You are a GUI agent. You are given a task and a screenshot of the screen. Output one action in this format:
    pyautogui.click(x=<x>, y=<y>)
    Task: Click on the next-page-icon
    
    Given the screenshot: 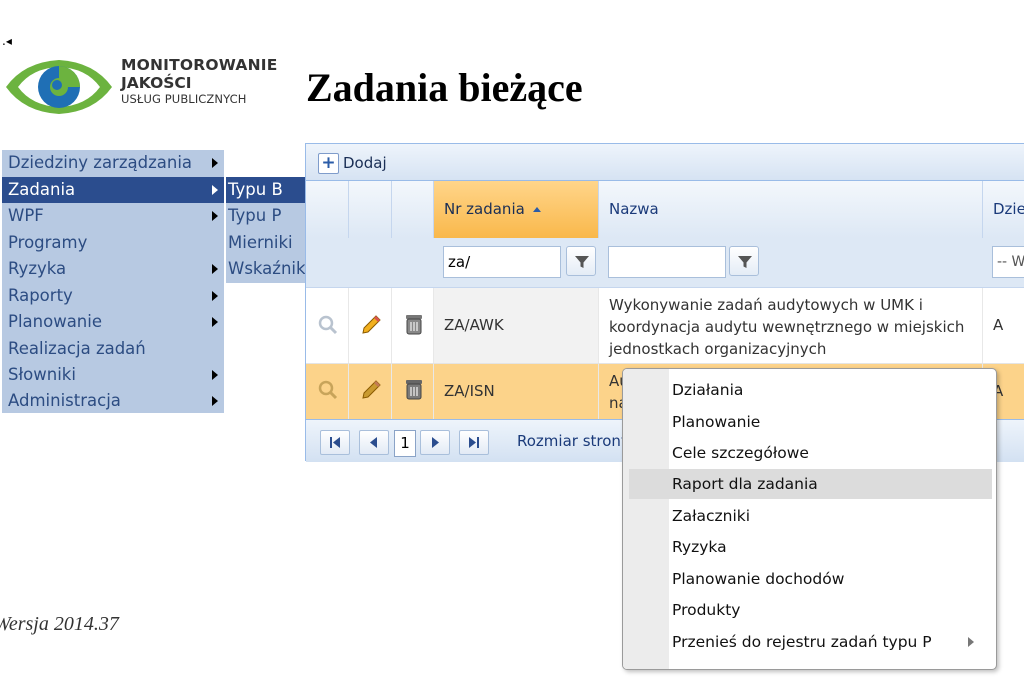 What is the action you would take?
    pyautogui.click(x=435, y=442)
    